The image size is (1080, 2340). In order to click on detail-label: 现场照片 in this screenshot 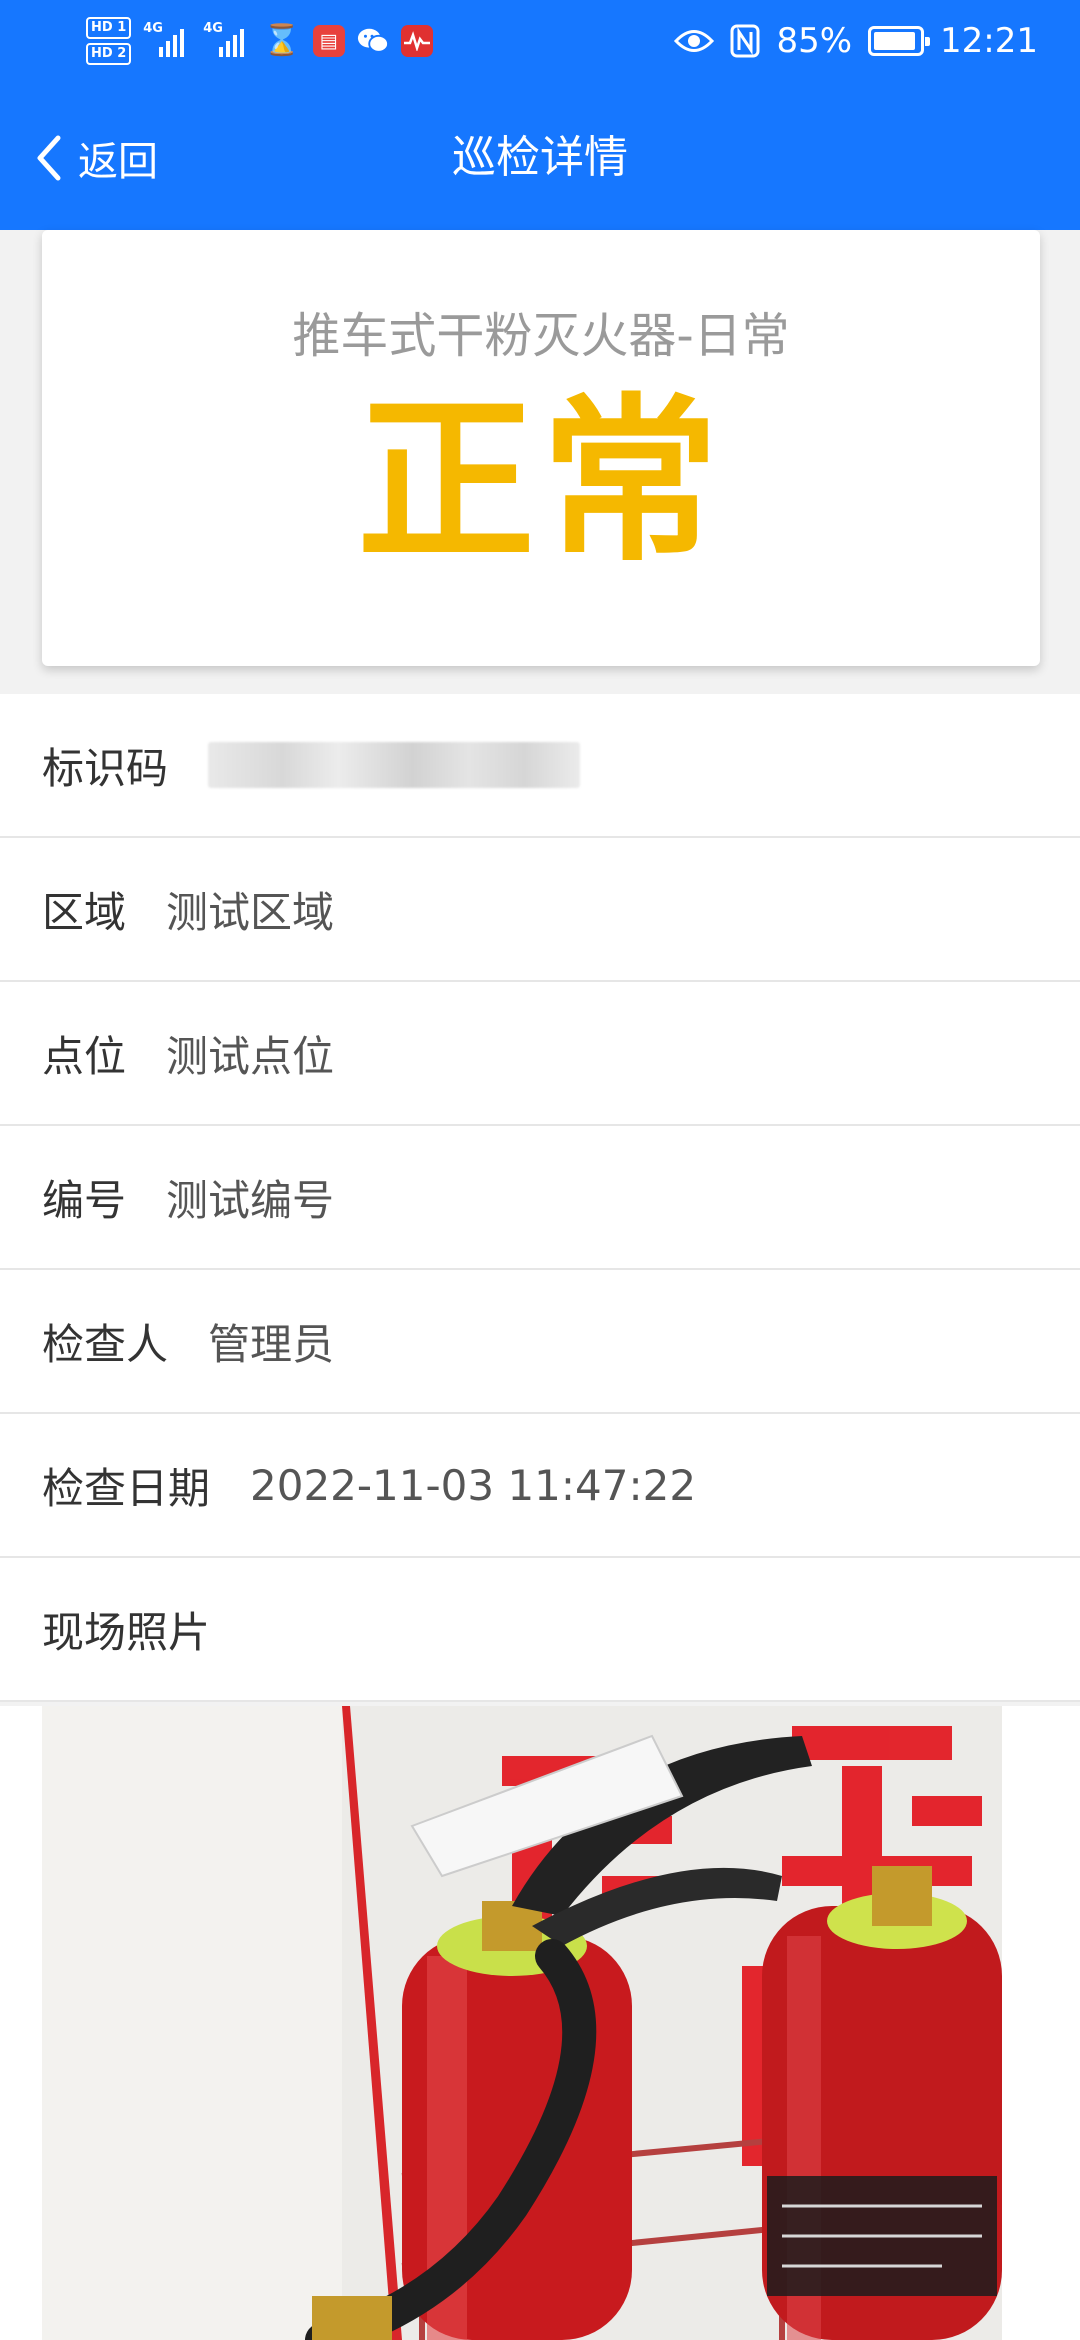, I will do `click(126, 1632)`.